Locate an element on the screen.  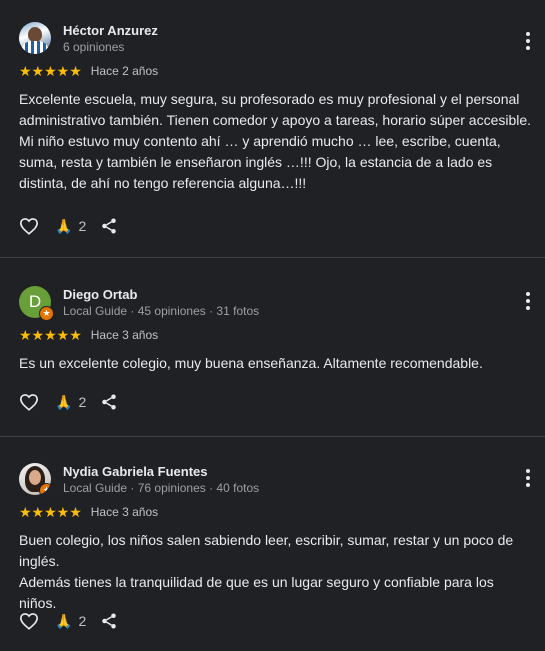
rating-row: ★★★★★ Hace 2 años is located at coordinates (272, 71).